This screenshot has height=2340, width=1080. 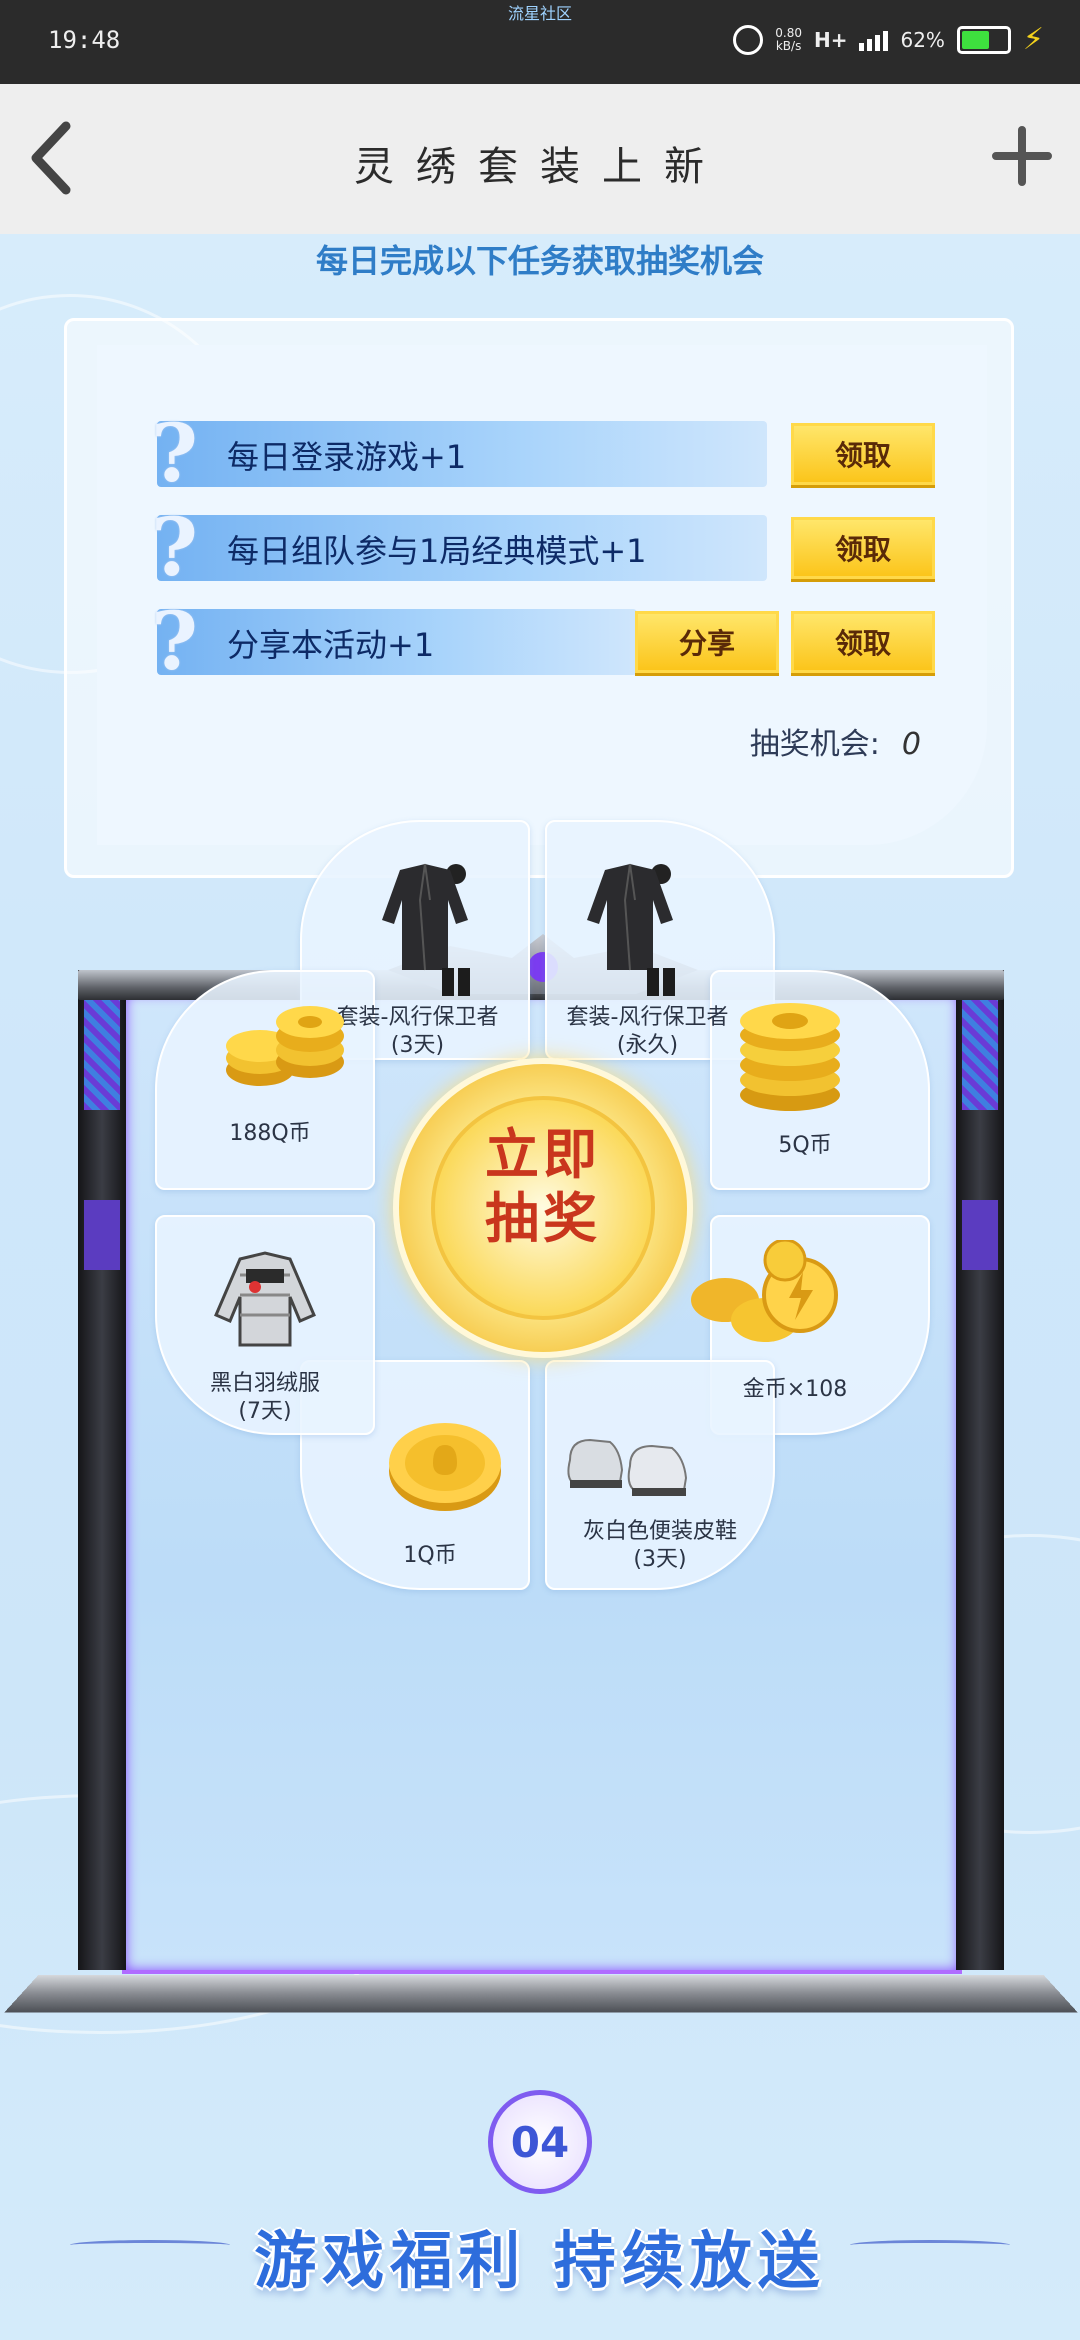 I want to click on prize-name: 1Q币, so click(x=430, y=1555).